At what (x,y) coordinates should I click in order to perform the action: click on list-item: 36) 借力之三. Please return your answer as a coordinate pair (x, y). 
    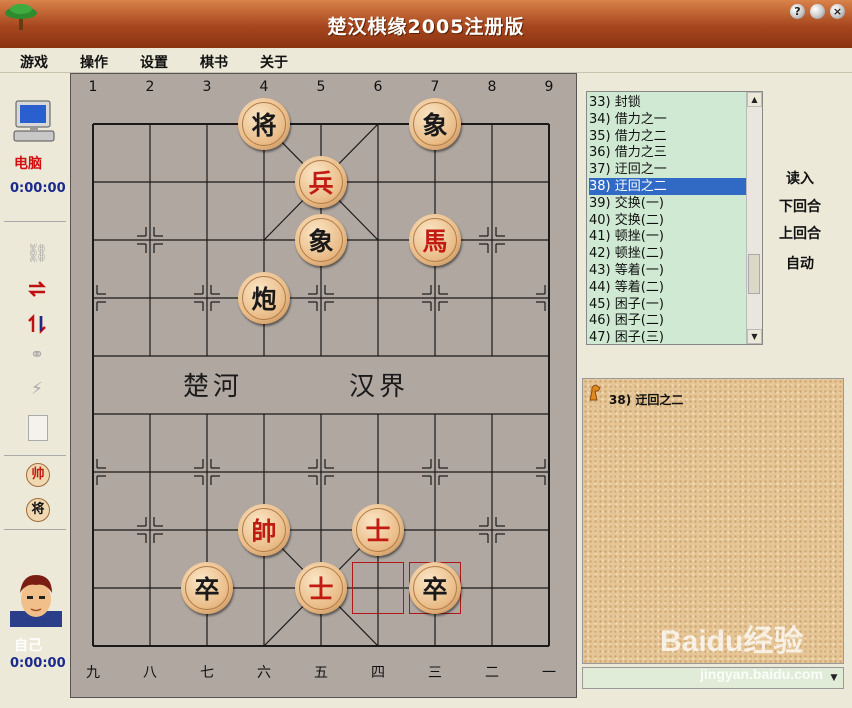
    Looking at the image, I should click on (668, 152).